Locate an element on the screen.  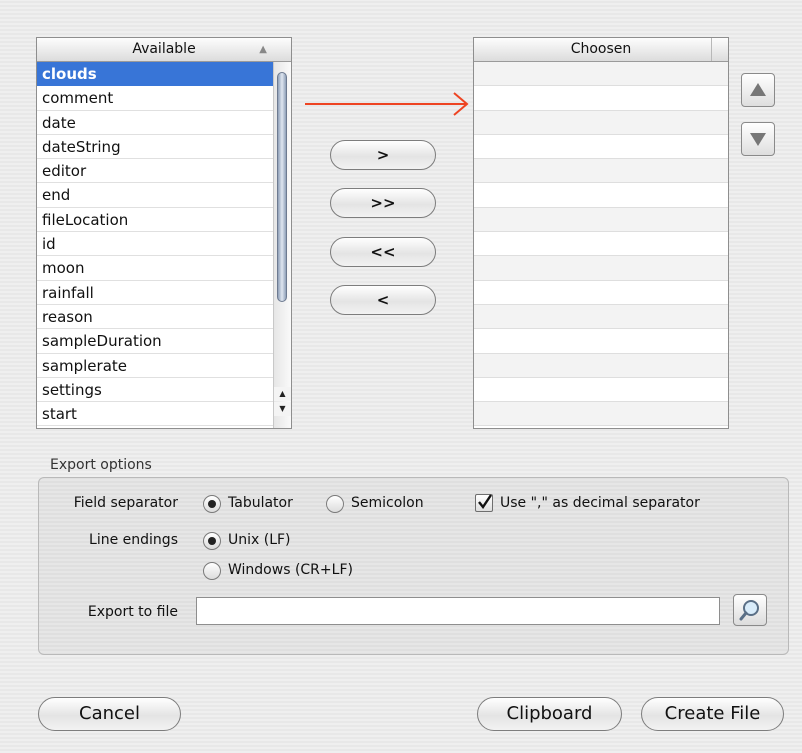
line-endings-label: Line endings is located at coordinates (133, 540).